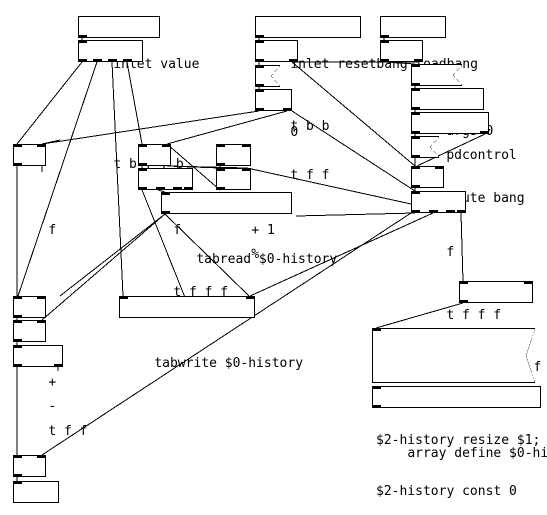 Image resolution: width=547 pixels, height=515 pixels. What do you see at coordinates (446, 491) in the screenshot?
I see `message-line-2: $2-history const 0` at bounding box center [446, 491].